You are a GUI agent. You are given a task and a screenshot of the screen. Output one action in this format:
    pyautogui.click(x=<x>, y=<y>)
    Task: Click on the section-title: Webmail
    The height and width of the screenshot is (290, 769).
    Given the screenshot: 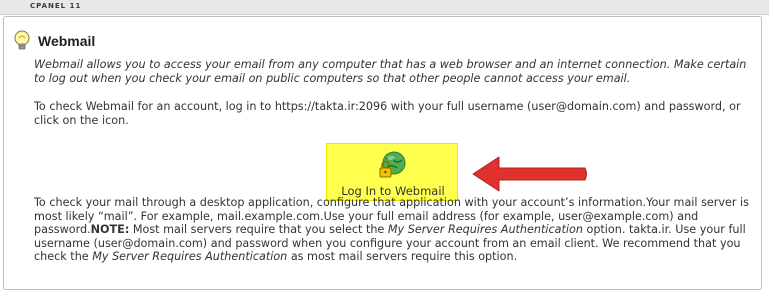 What is the action you would take?
    pyautogui.click(x=67, y=41)
    